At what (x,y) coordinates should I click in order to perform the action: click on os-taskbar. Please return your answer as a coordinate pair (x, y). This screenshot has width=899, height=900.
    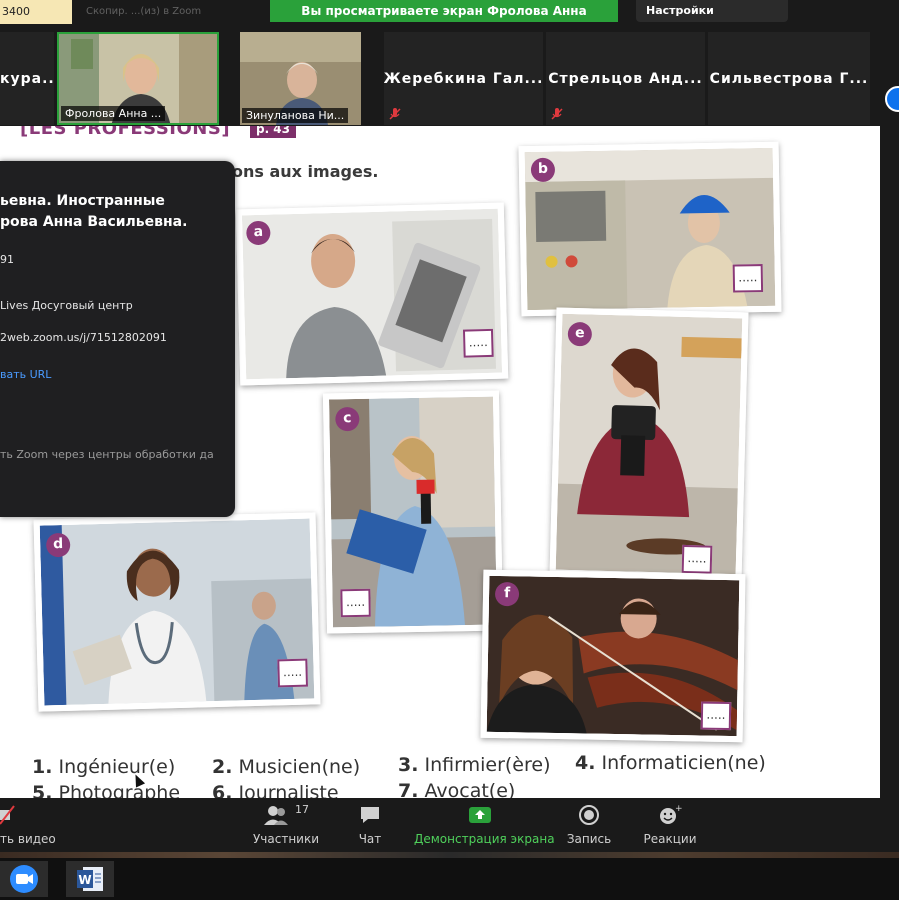
    Looking at the image, I should click on (449, 876).